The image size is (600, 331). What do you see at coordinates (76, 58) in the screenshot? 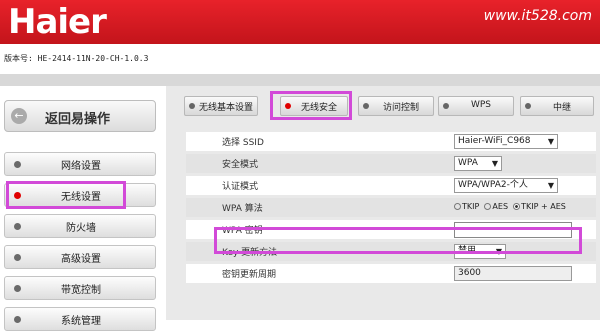
I see `firmware-version: 版本号: HE-2414-11N-20-CH-1.0.3` at bounding box center [76, 58].